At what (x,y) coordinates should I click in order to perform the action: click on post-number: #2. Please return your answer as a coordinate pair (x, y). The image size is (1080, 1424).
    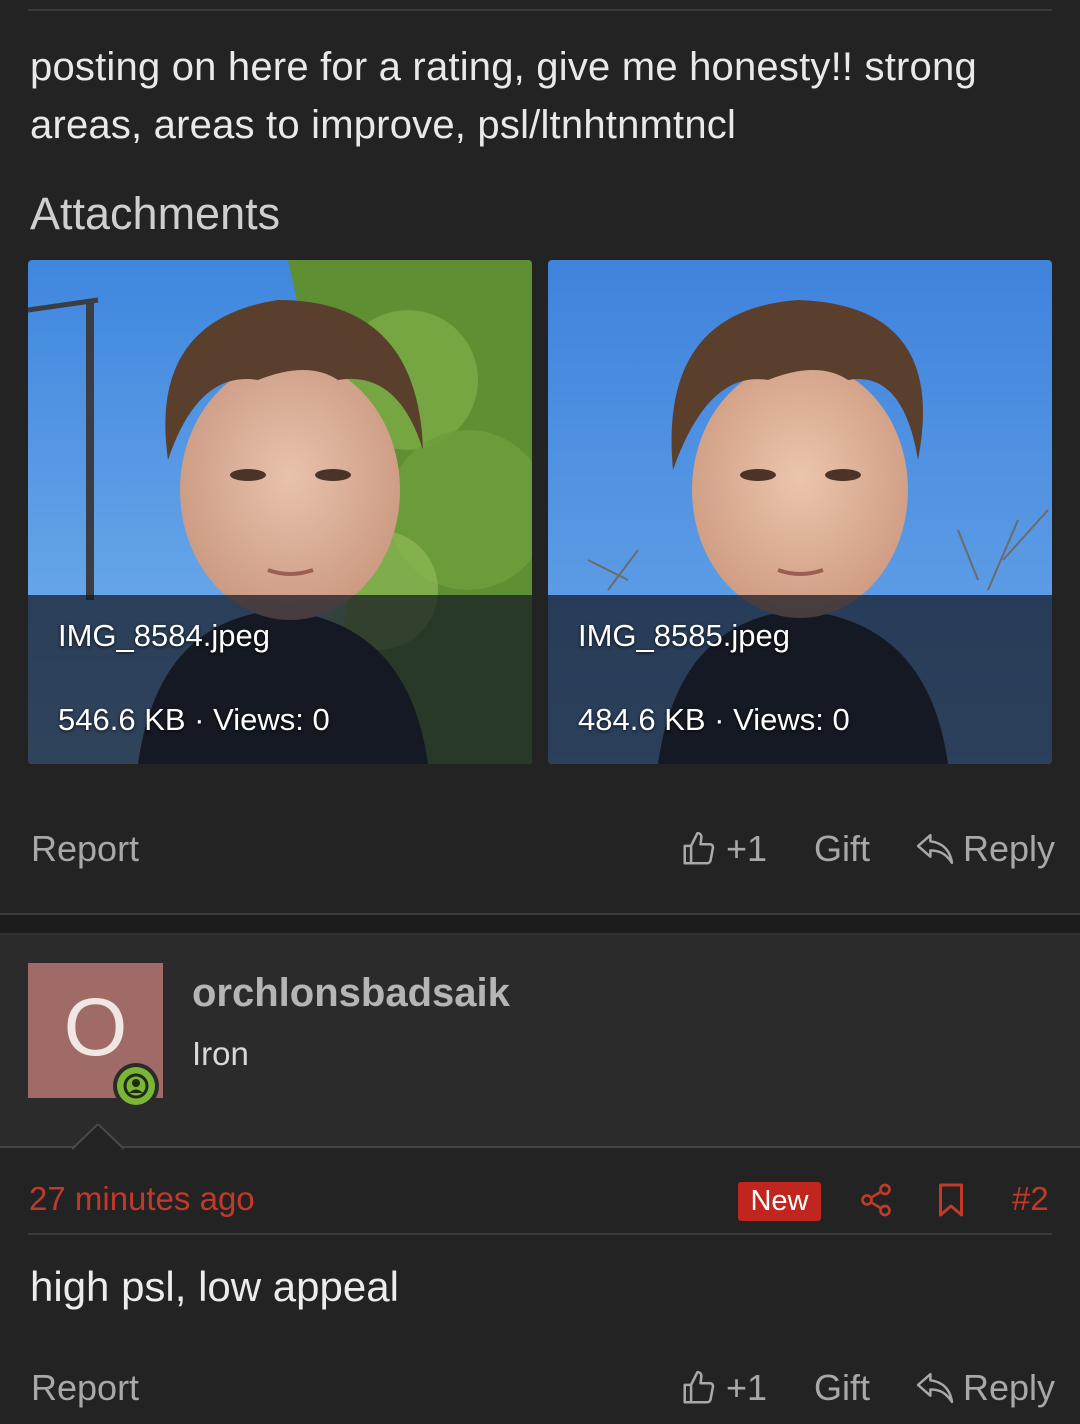
    Looking at the image, I should click on (1030, 1199).